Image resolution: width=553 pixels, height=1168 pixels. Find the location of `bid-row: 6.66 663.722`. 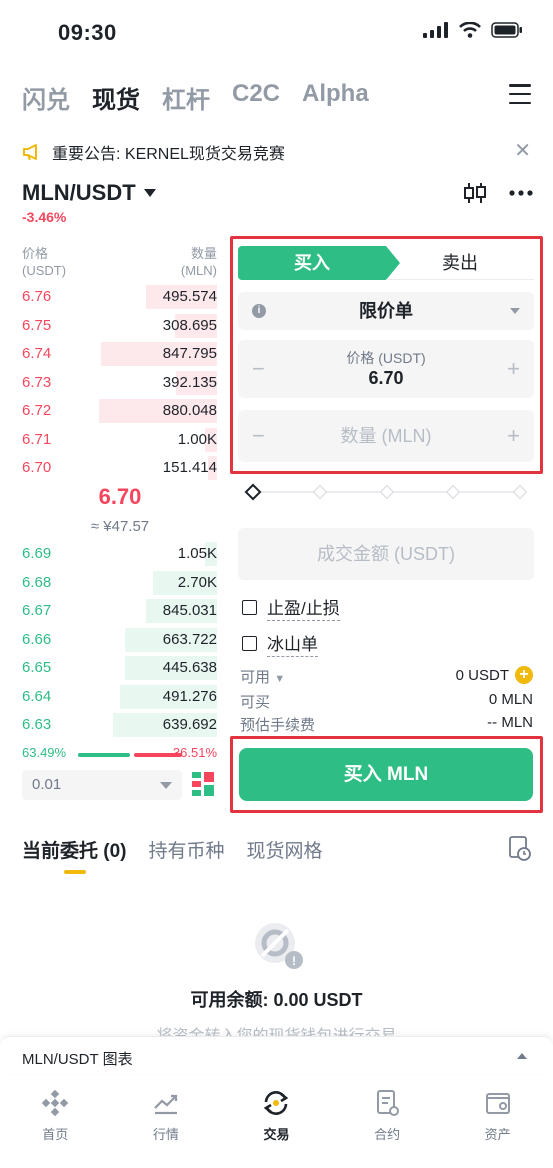

bid-row: 6.66 663.722 is located at coordinates (119, 640).